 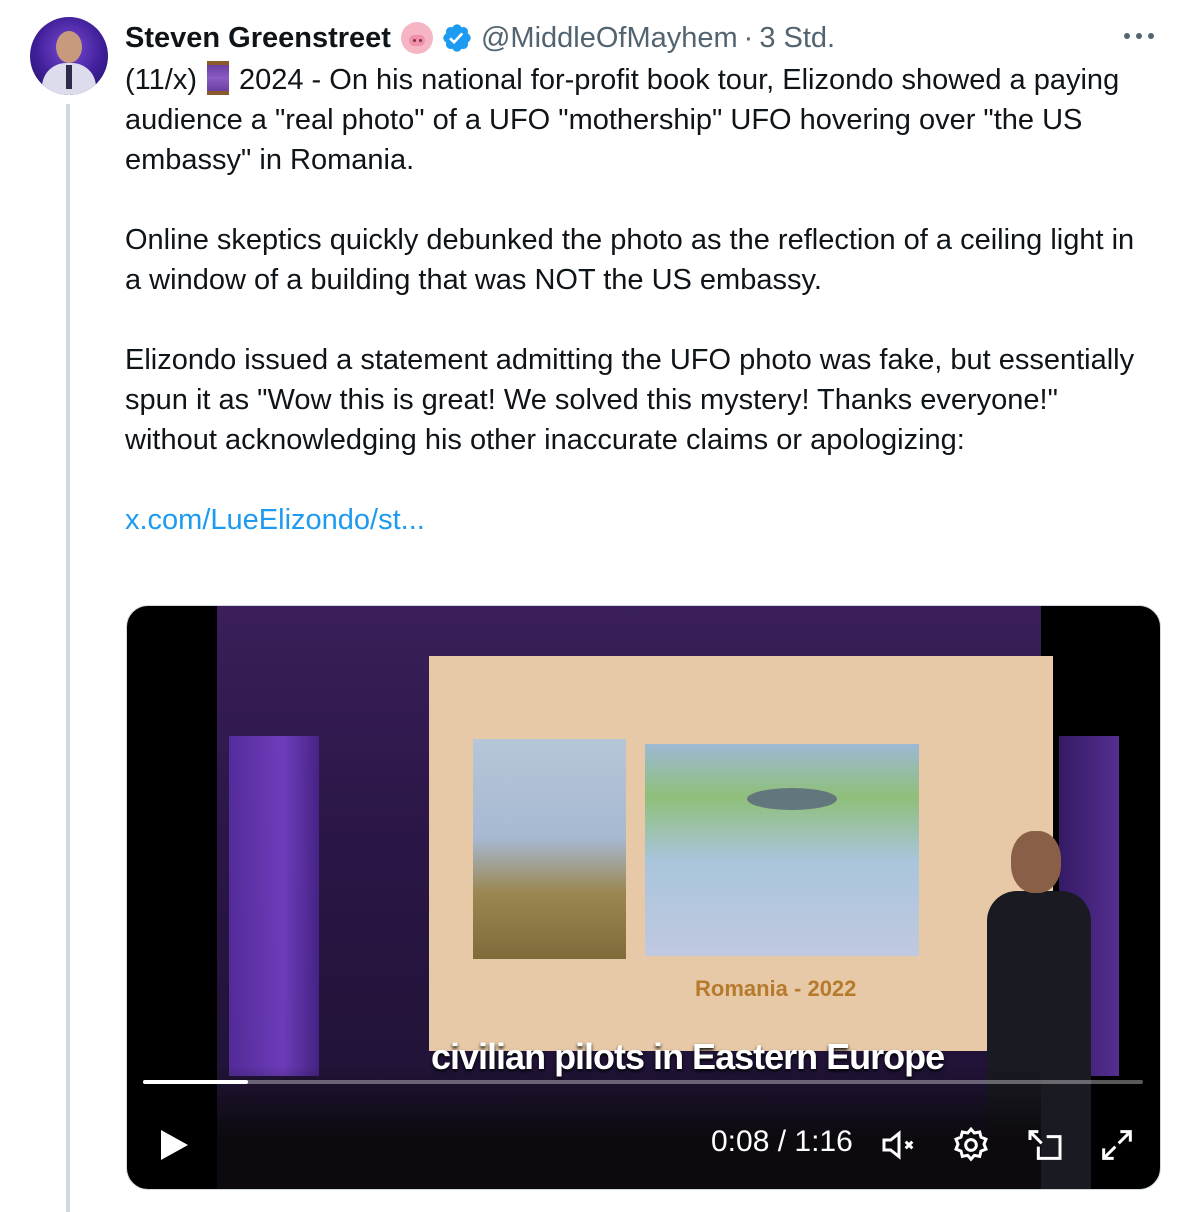 What do you see at coordinates (971, 1145) in the screenshot?
I see `gear-icon` at bounding box center [971, 1145].